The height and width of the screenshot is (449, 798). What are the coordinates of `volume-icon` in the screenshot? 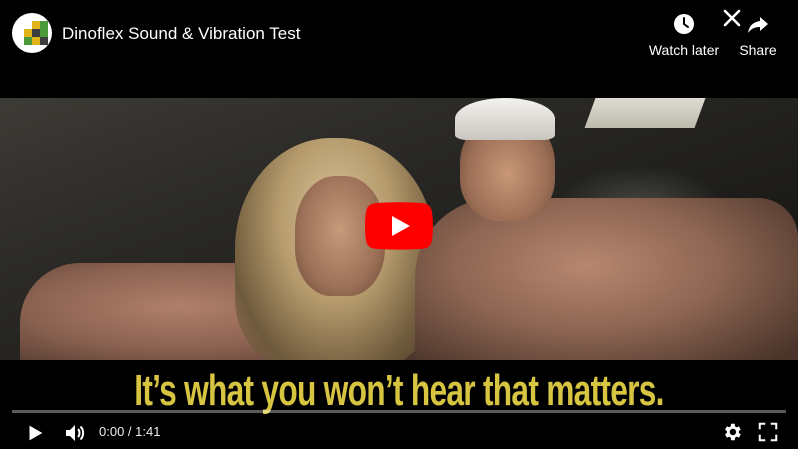 It's located at (75, 433).